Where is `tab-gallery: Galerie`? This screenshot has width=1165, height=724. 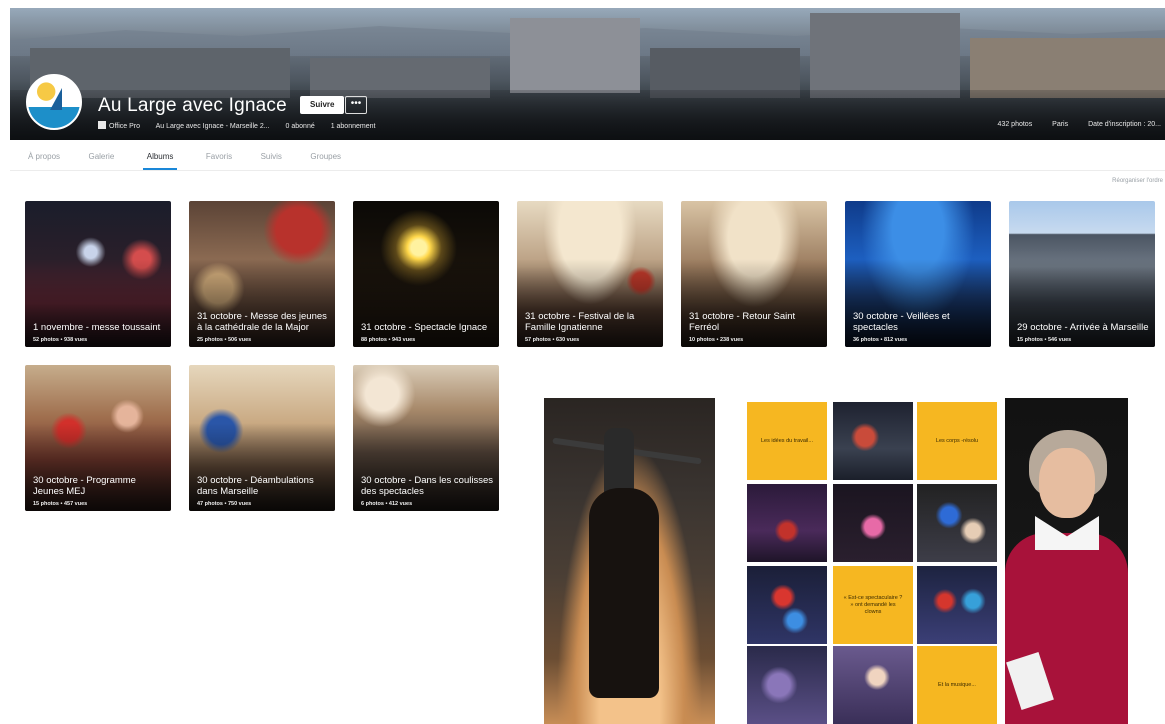 tab-gallery: Galerie is located at coordinates (101, 159).